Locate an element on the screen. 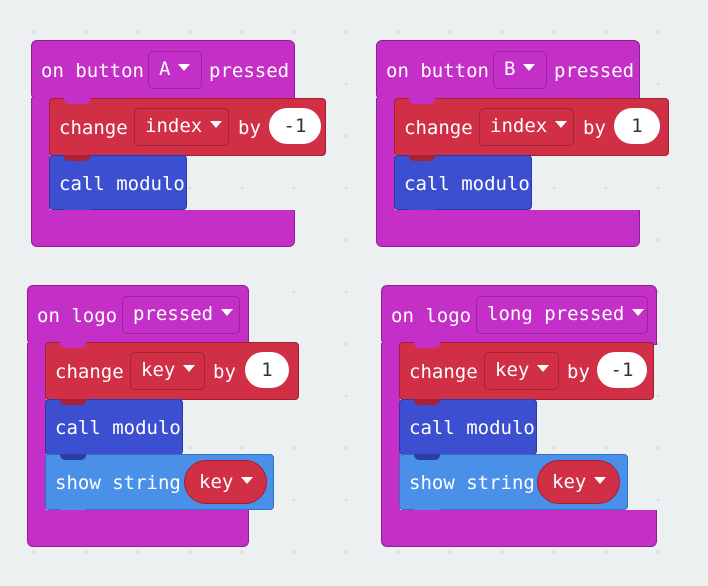  event-header: on button A pressed is located at coordinates (163, 70).